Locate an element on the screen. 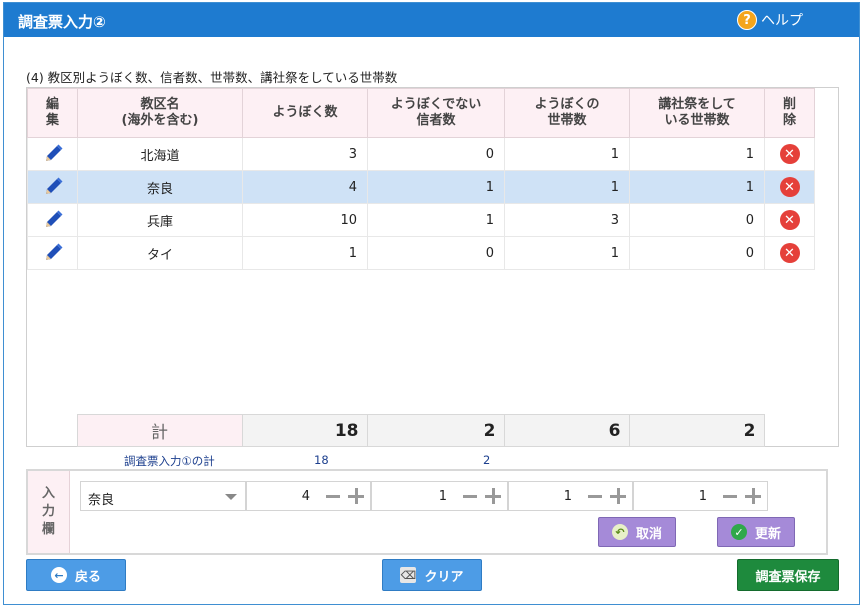  check-icon: ✓ is located at coordinates (738, 532).